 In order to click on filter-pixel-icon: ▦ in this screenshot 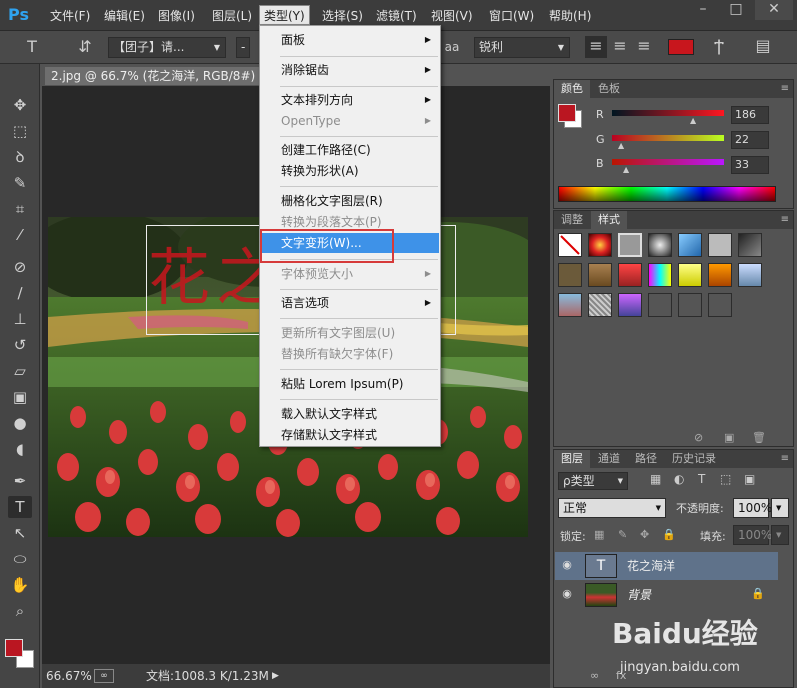, I will do `click(655, 479)`.